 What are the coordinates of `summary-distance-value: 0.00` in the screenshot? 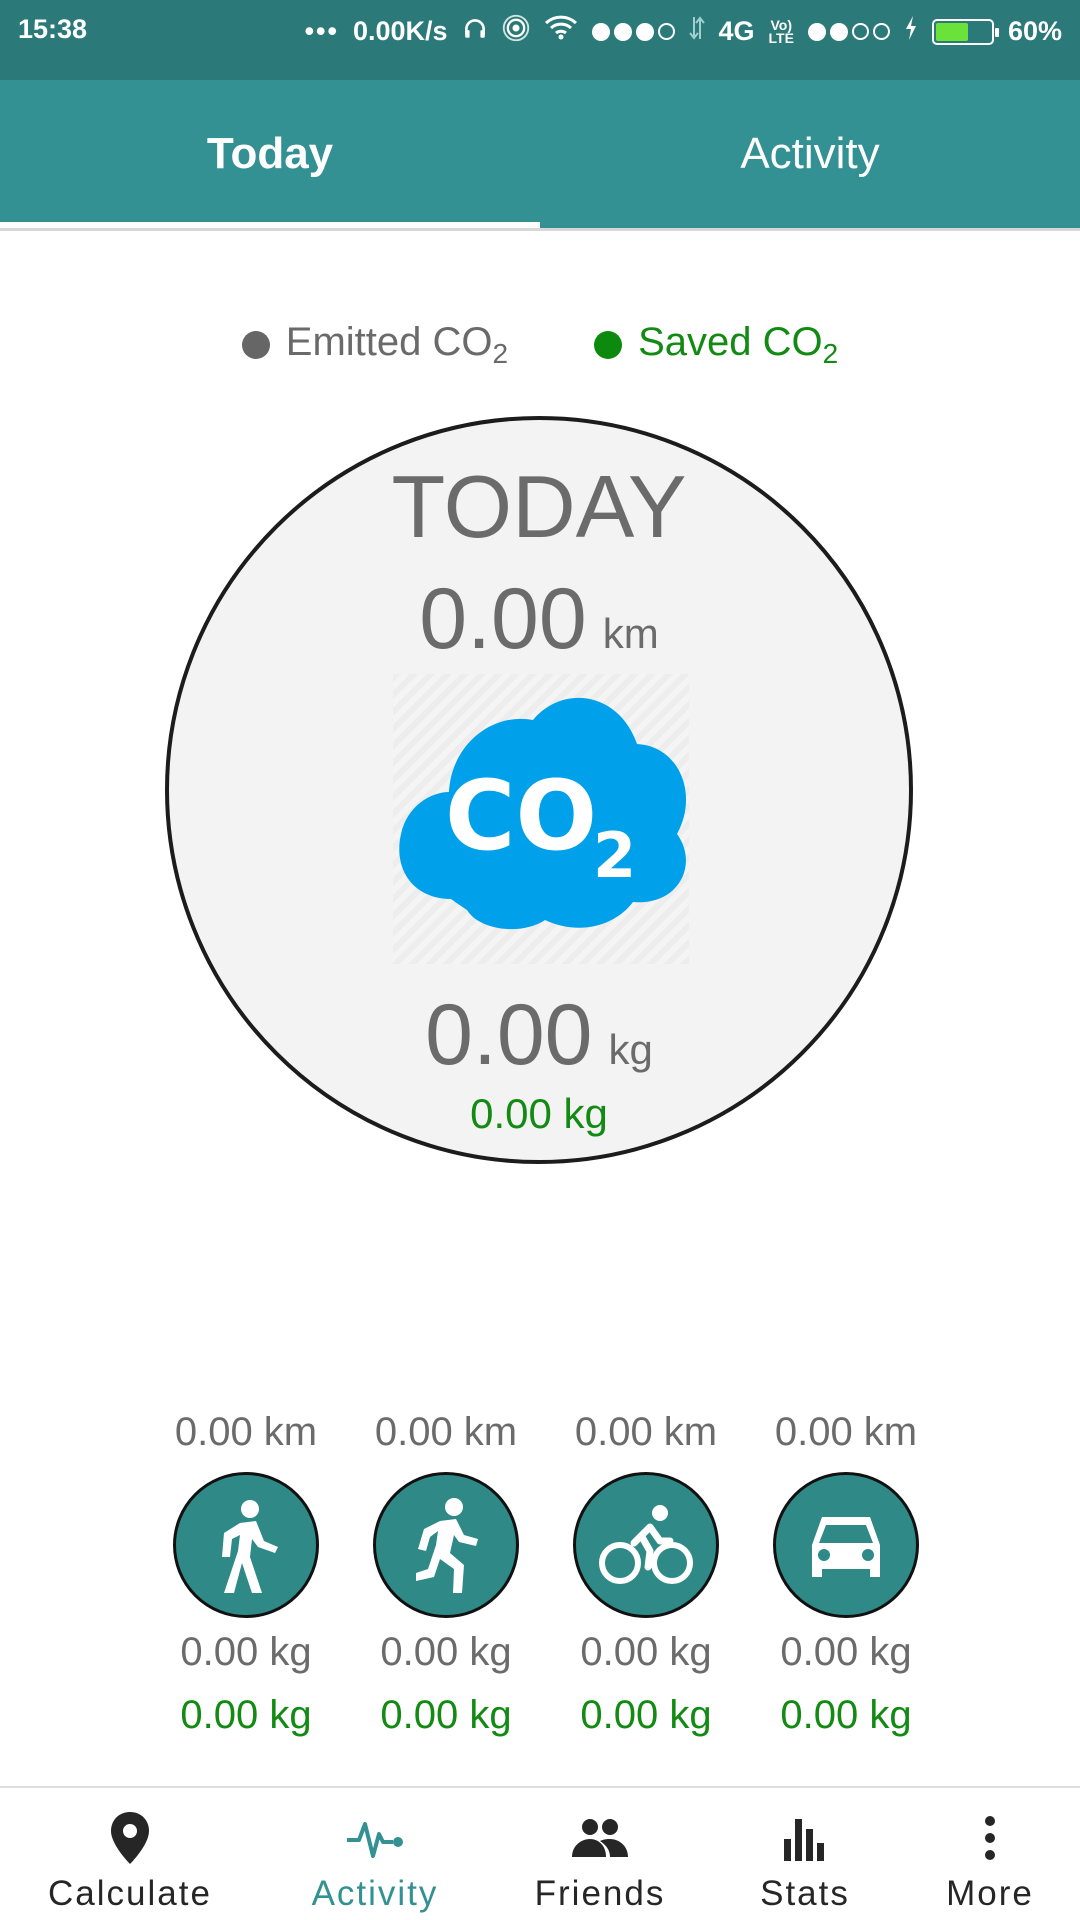 It's located at (503, 619).